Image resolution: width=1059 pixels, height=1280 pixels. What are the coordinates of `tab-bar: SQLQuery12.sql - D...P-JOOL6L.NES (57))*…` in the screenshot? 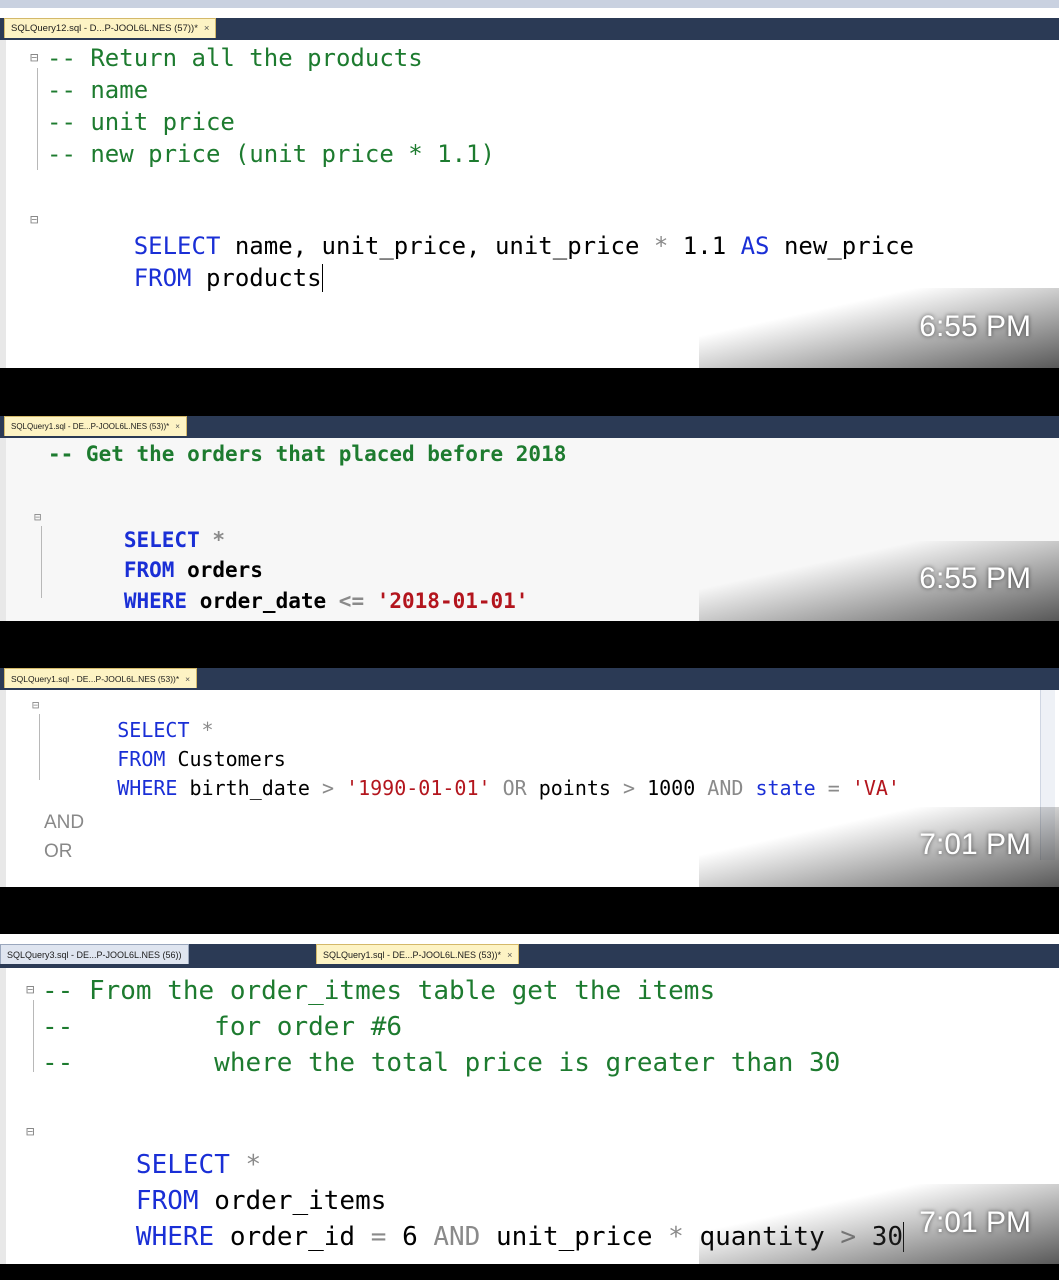 It's located at (529, 29).